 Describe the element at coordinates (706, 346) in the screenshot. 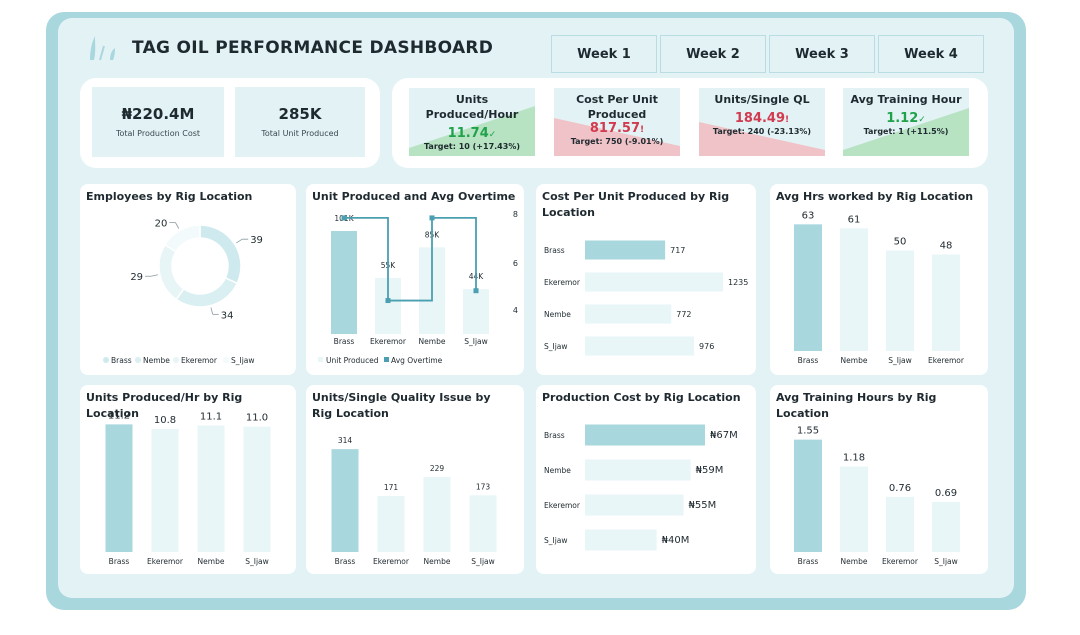

I see `data-label: 976` at that location.